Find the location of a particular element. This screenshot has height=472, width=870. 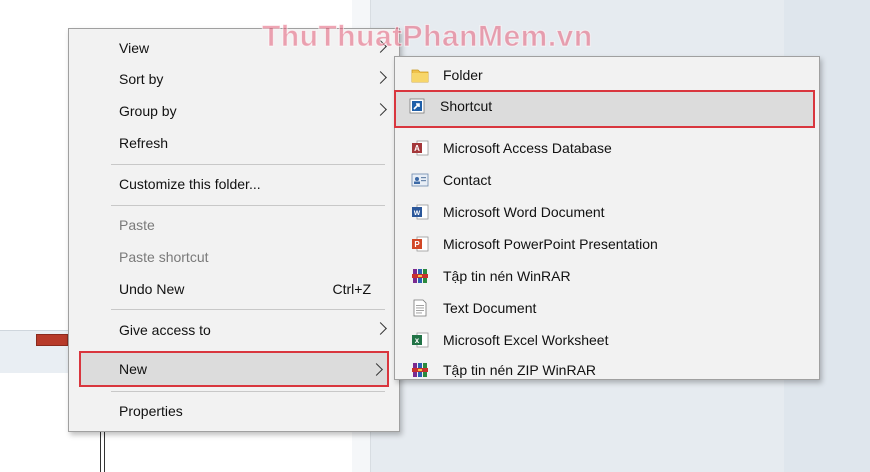

svg-text: P is located at coordinates (417, 244).